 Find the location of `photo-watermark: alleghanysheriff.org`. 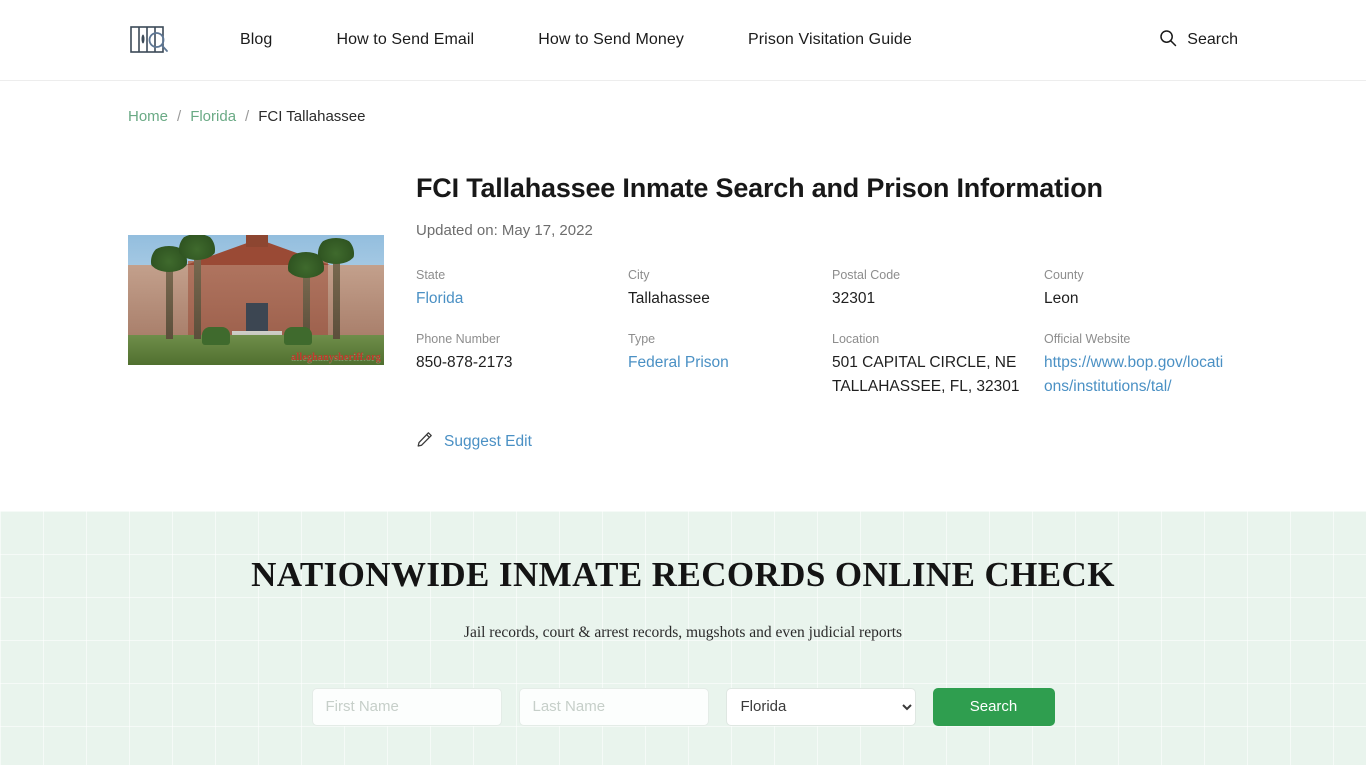

photo-watermark: alleghanysheriff.org is located at coordinates (336, 357).